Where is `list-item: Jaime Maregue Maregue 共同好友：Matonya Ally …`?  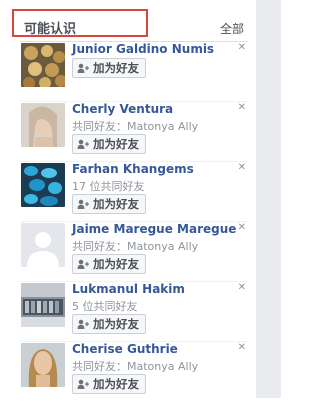
list-item: Jaime Maregue Maregue 共同好友：Matonya Ally … is located at coordinates (134, 251).